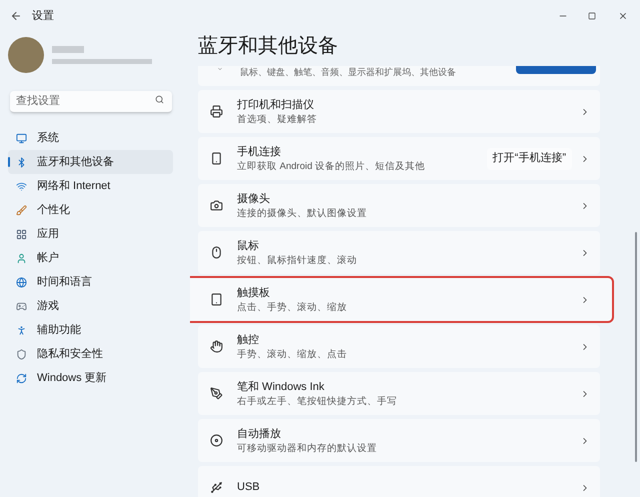 The image size is (640, 497). Describe the element at coordinates (16, 16) in the screenshot. I see `back-icon` at that location.